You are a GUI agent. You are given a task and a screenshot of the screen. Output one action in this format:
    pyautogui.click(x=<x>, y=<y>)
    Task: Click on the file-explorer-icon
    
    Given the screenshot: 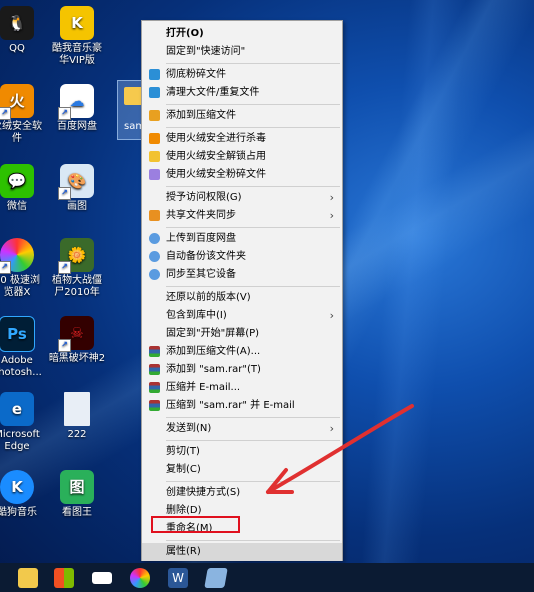 What is the action you would take?
    pyautogui.click(x=28, y=578)
    